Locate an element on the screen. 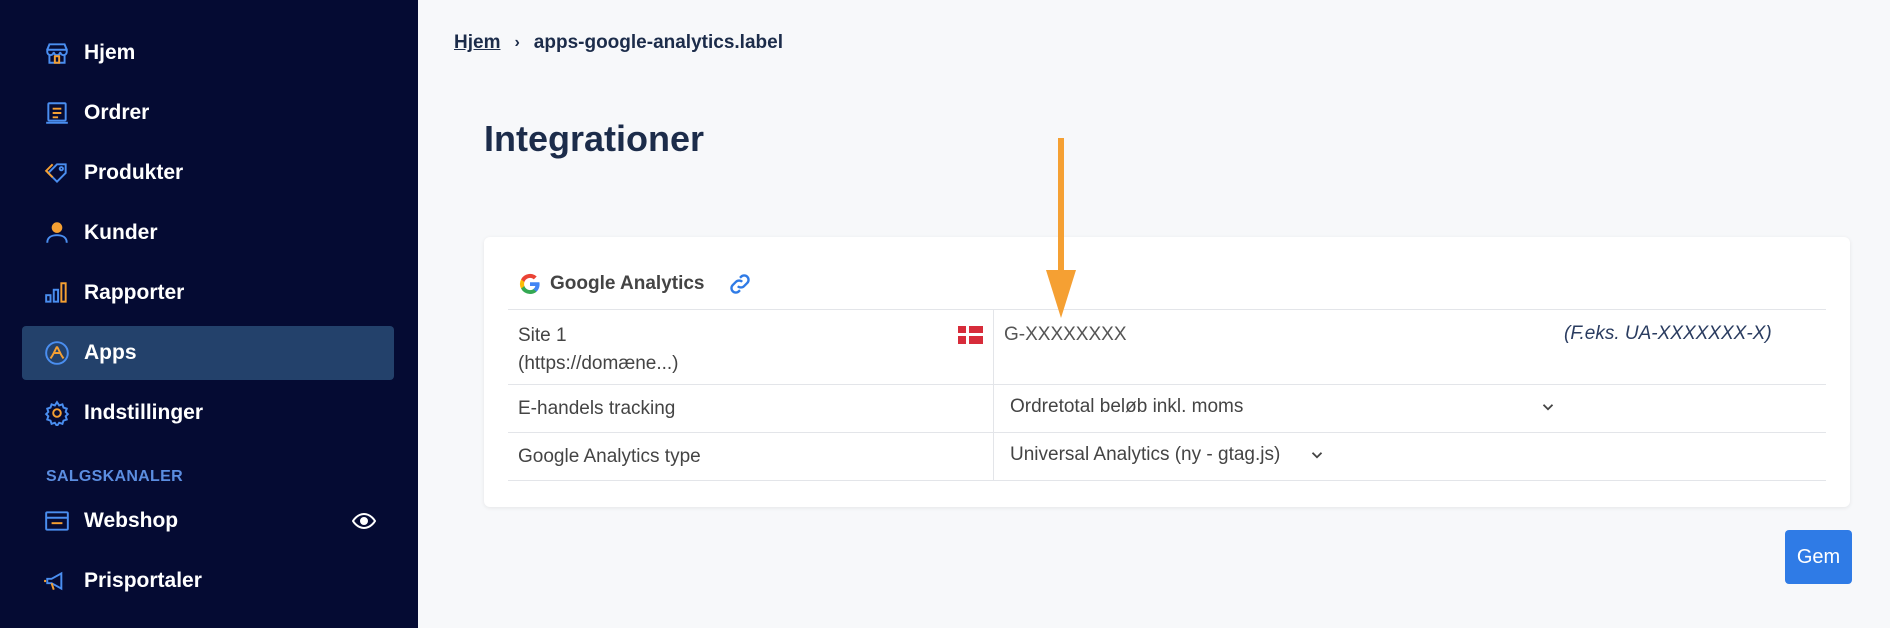  select-wrap: Universal Analytics (ny - gtag.js) is located at coordinates (1165, 455).